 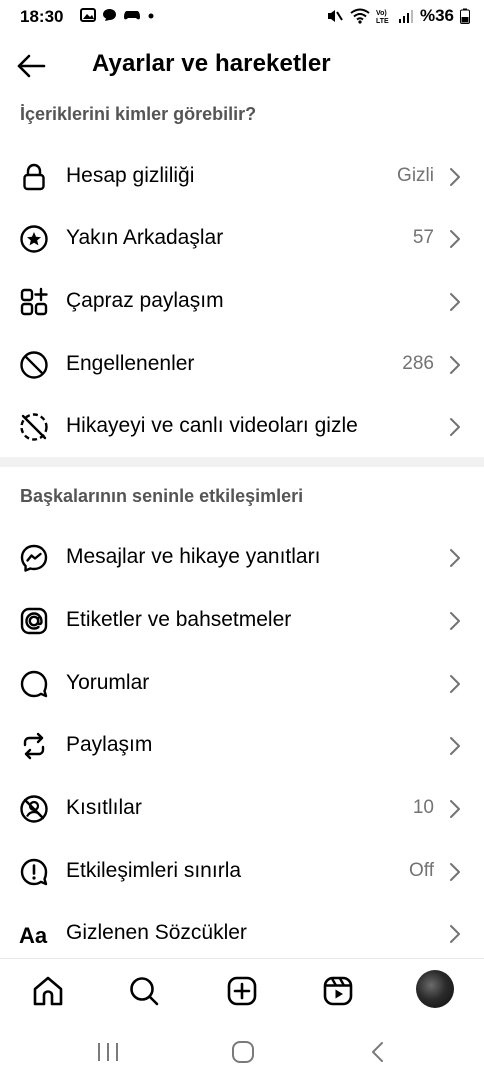 What do you see at coordinates (42, 16) in the screenshot?
I see `status-time: 18:30` at bounding box center [42, 16].